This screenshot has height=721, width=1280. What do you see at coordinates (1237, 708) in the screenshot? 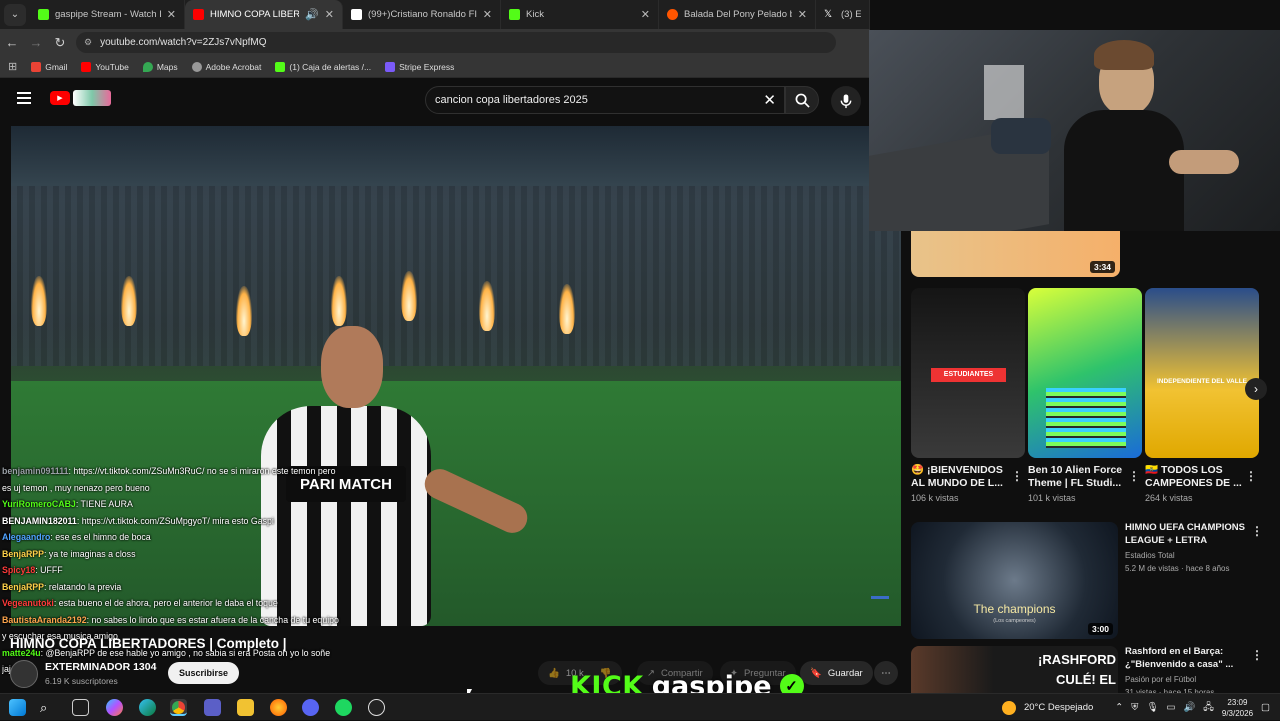
I see `clock: 23:09 9/3/2026` at bounding box center [1237, 708].